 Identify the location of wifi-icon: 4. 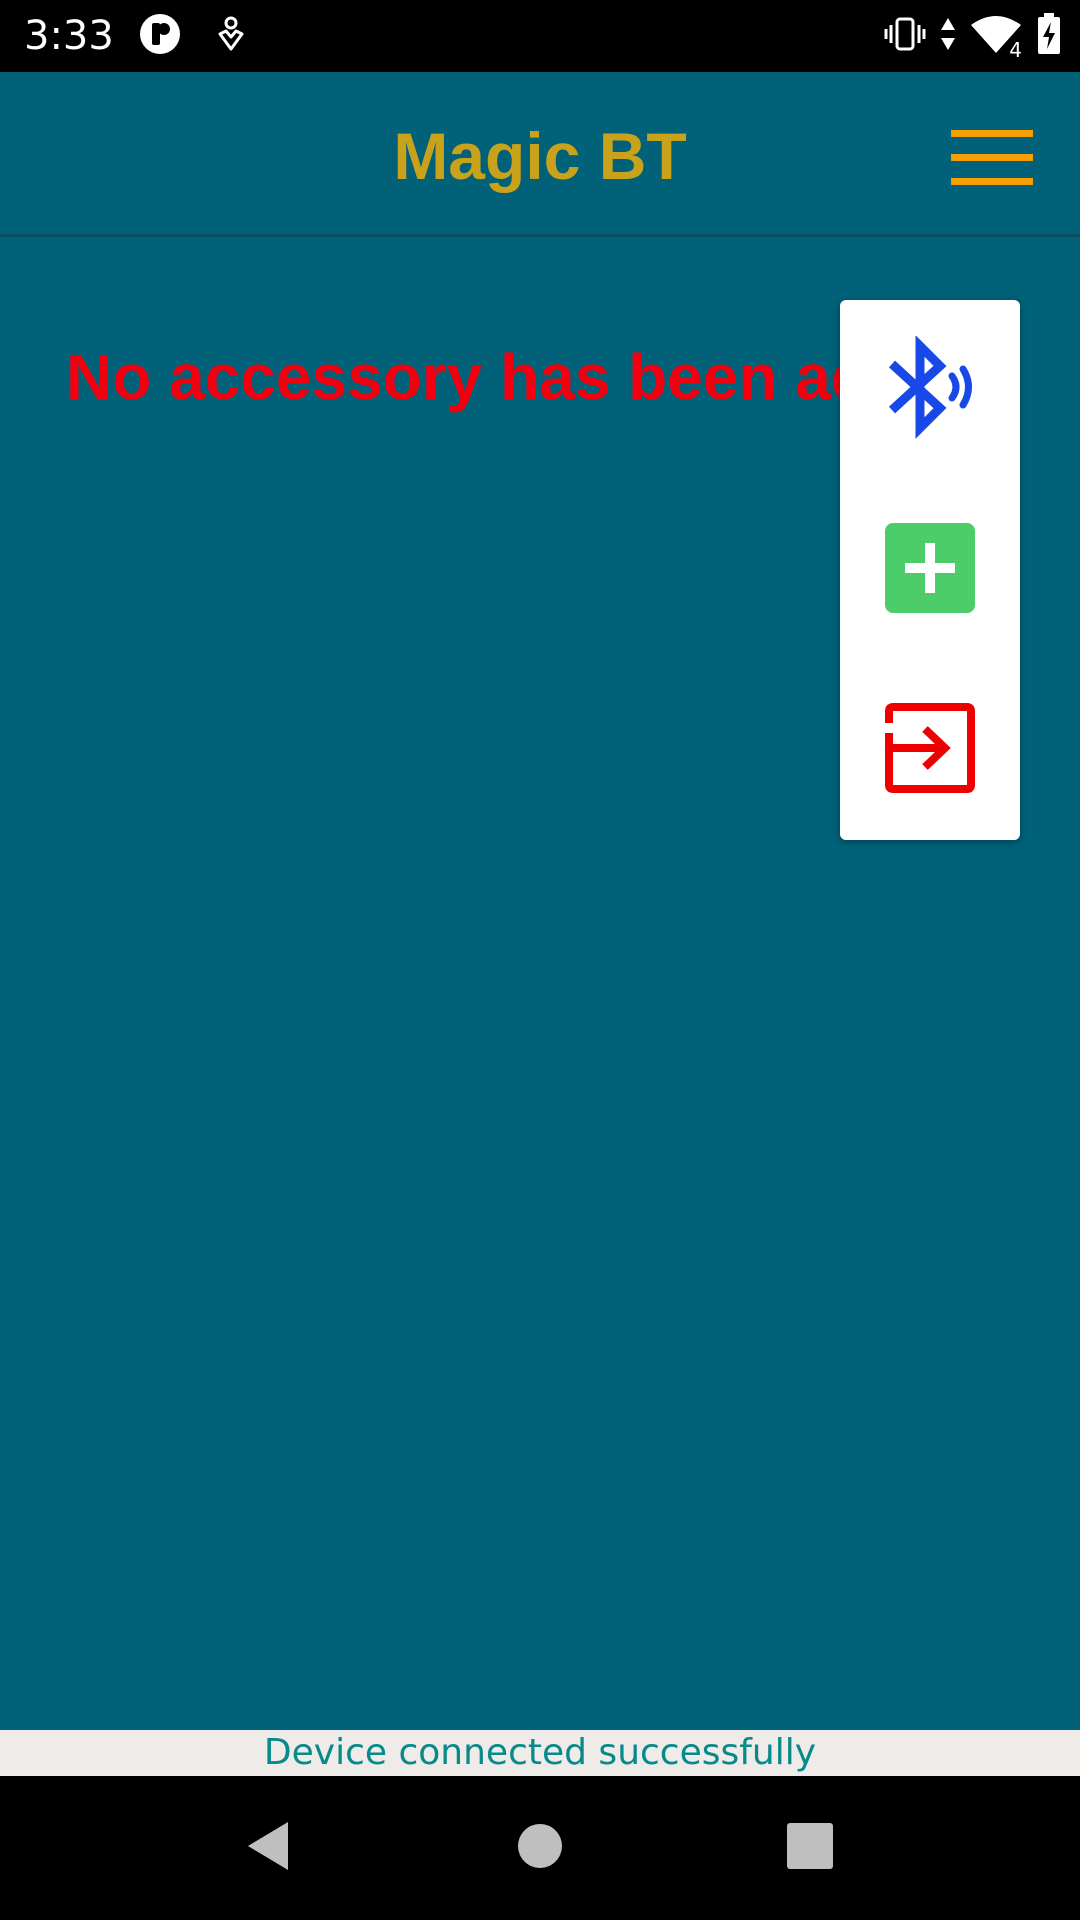
(996, 38).